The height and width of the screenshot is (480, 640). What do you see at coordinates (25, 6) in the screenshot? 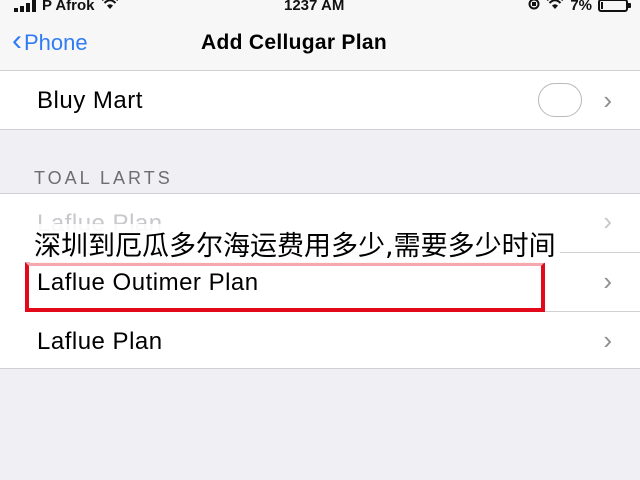
I see `signal-bars-icon` at bounding box center [25, 6].